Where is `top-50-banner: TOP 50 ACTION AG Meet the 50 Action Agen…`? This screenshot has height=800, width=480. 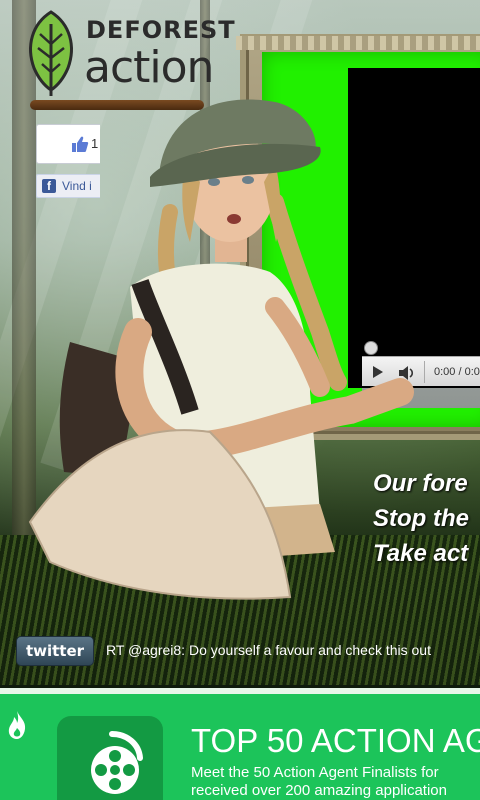
top-50-banner: TOP 50 ACTION AG Meet the 50 Action Agen… is located at coordinates (240, 744).